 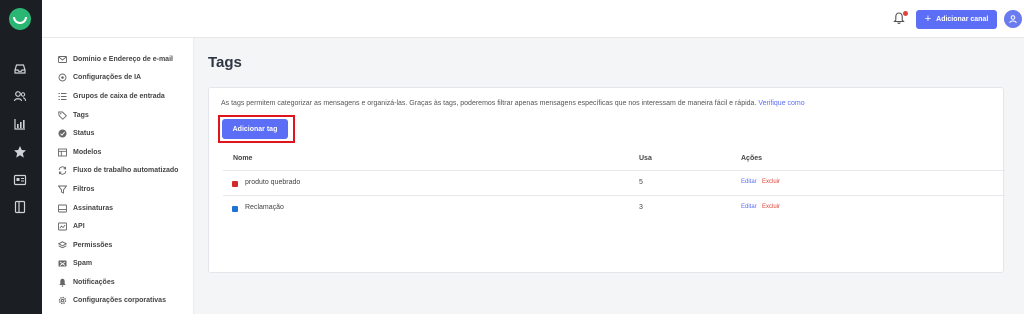 What do you see at coordinates (62, 115) in the screenshot?
I see `tag-icon` at bounding box center [62, 115].